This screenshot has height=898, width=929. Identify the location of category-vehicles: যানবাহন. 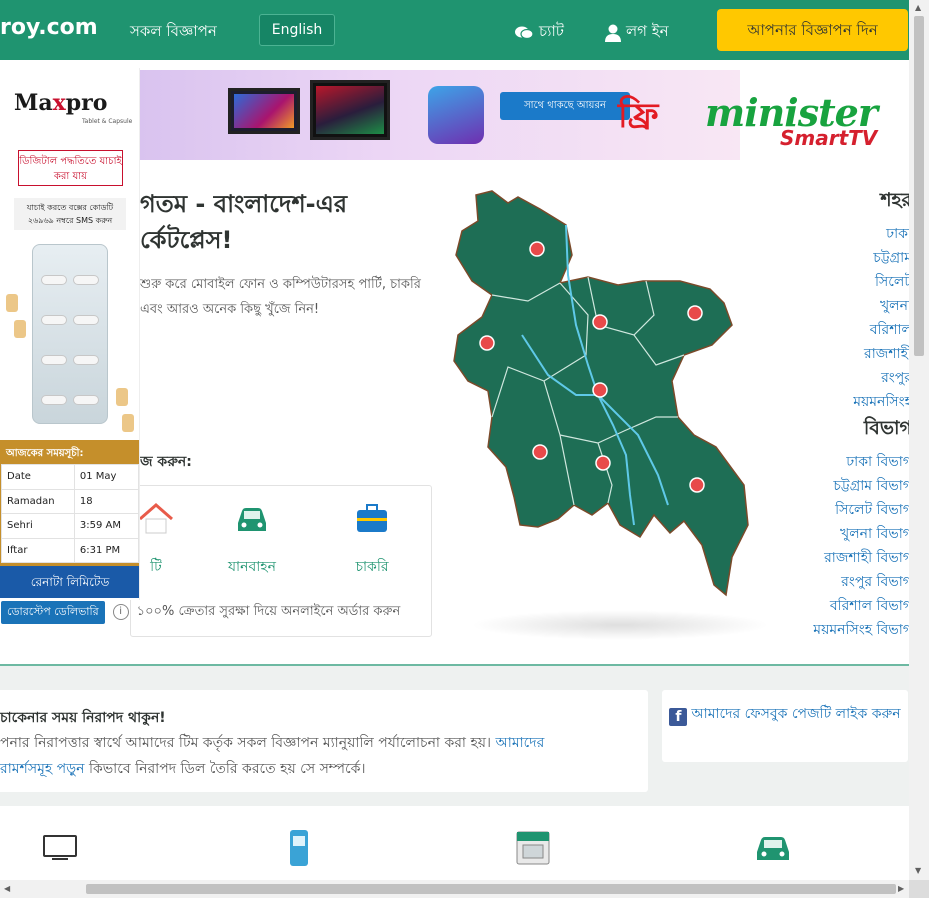
(252, 540).